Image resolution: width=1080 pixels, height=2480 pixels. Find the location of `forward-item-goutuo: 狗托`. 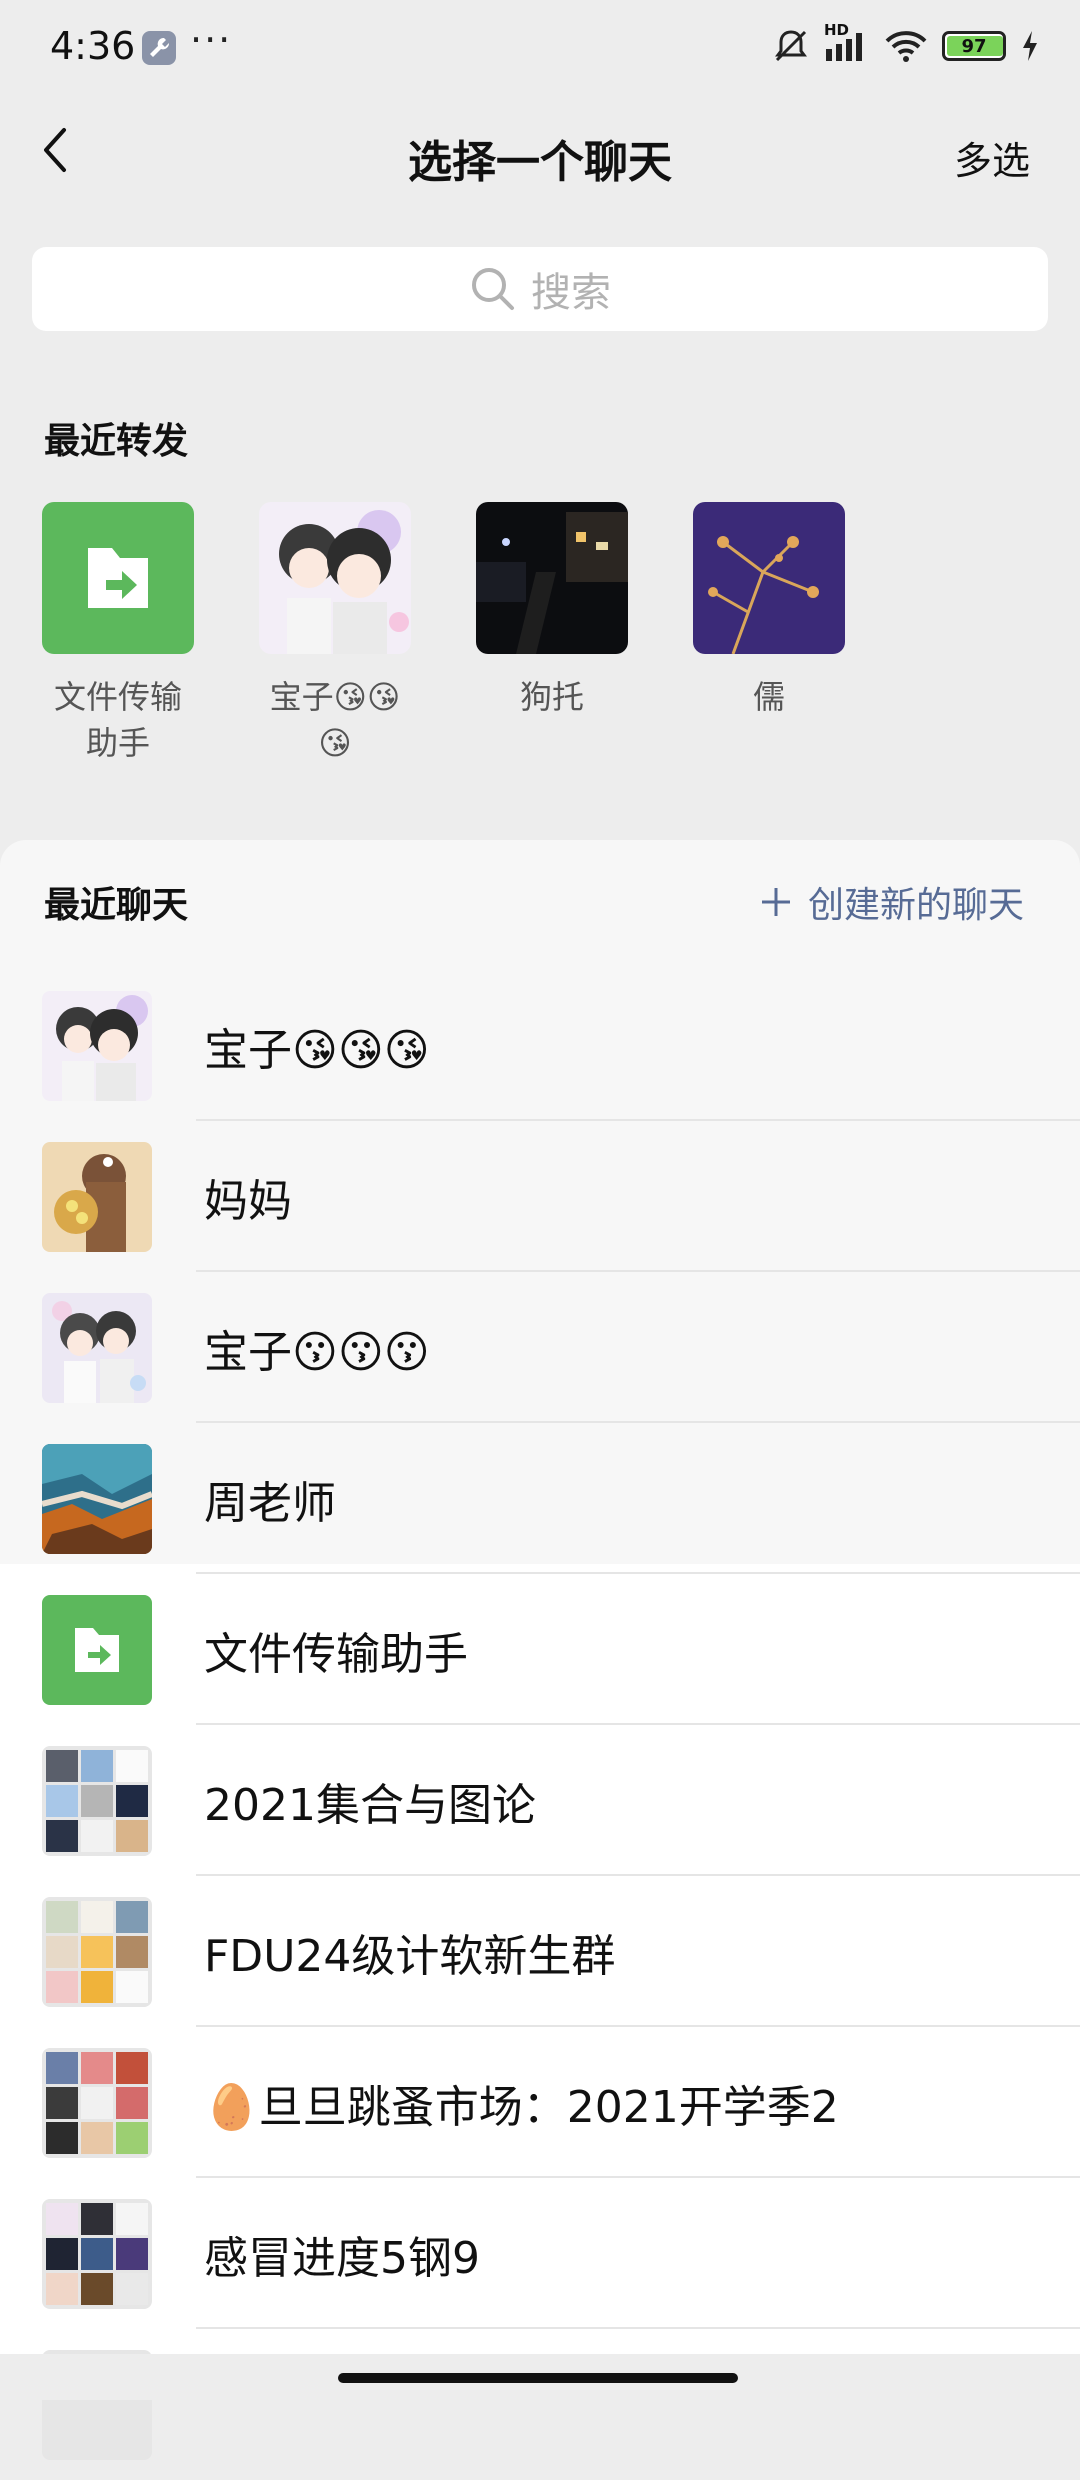

forward-item-goutuo: 狗托 is located at coordinates (552, 611).